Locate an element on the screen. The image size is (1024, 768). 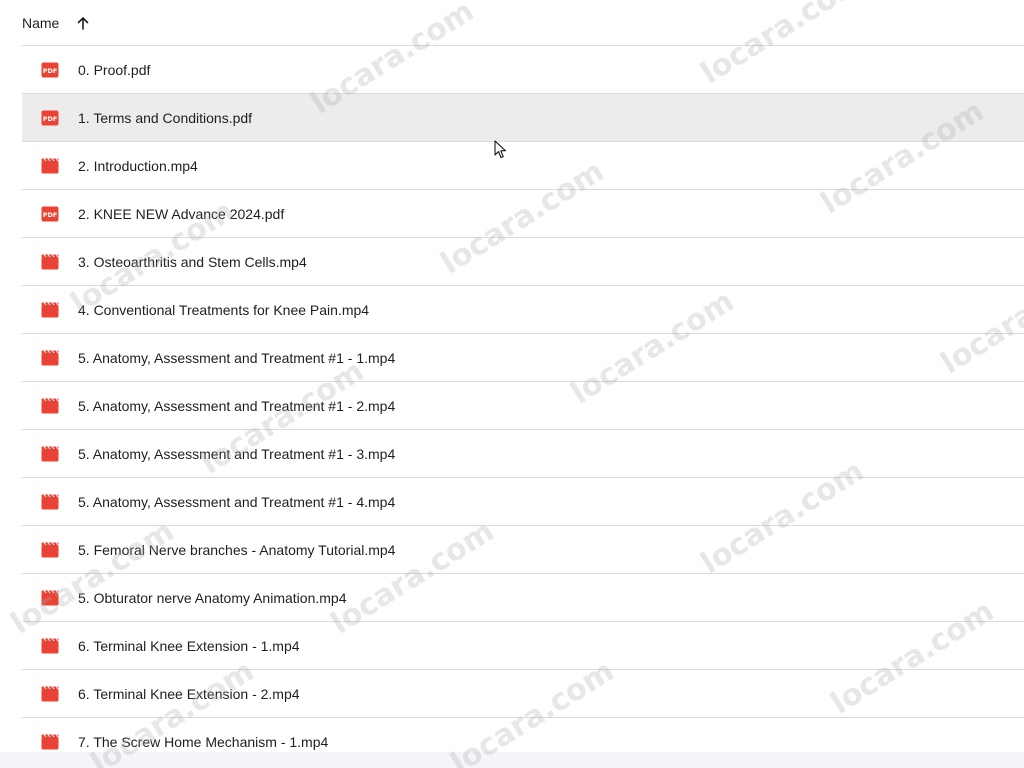
file-row: PDF 1. Terms and Conditions.pdf is located at coordinates (523, 118).